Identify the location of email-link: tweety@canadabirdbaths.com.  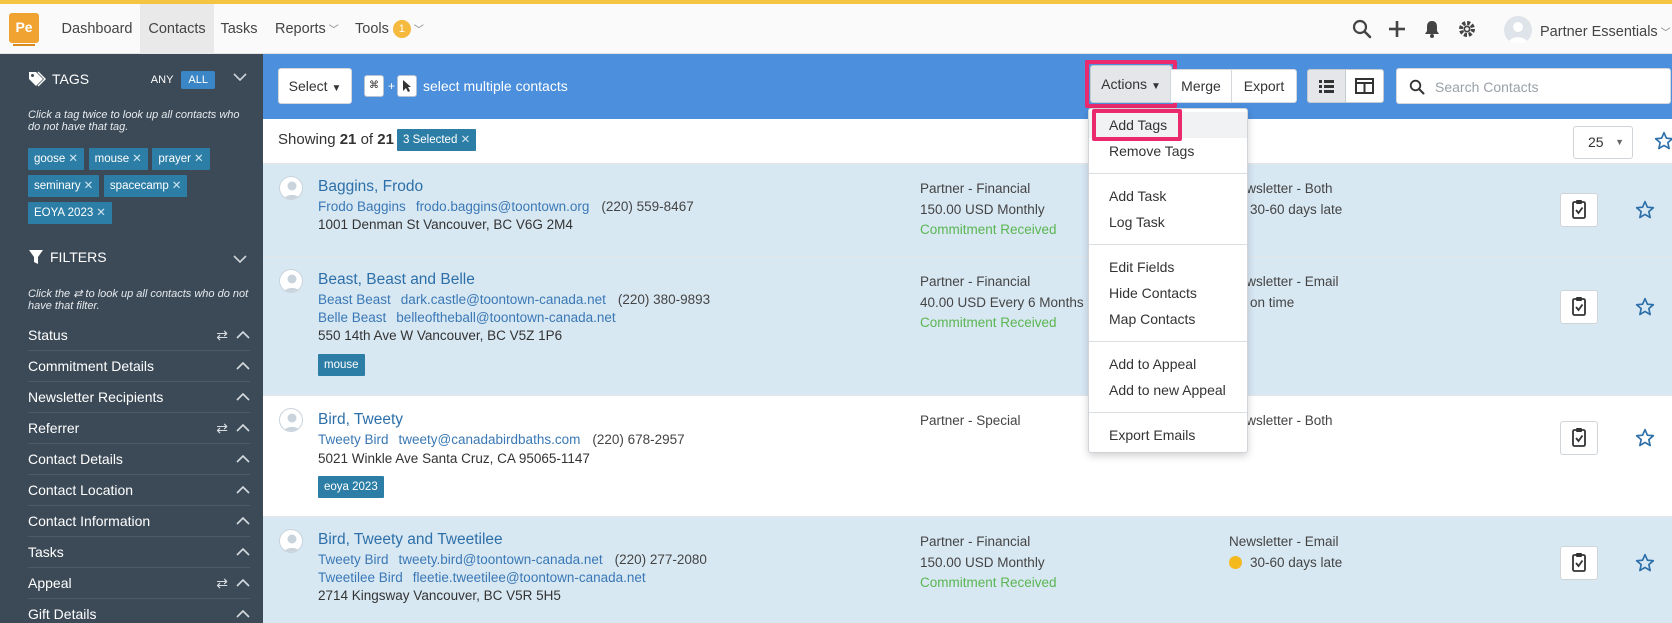
(490, 439).